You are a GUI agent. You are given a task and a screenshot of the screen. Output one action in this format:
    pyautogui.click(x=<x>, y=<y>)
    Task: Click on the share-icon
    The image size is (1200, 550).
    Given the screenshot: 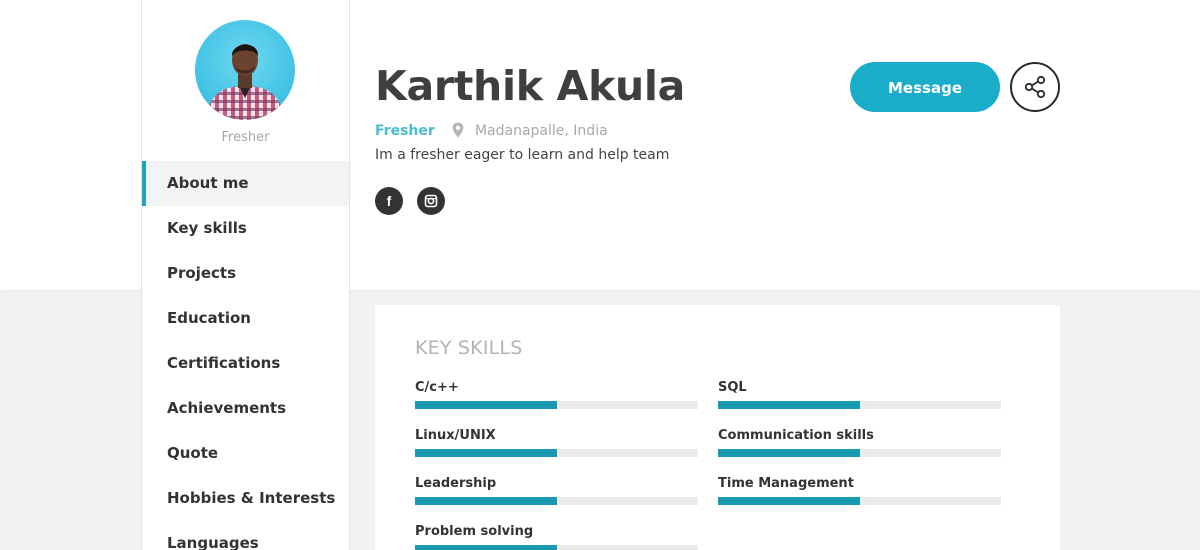 What is the action you would take?
    pyautogui.click(x=1035, y=87)
    